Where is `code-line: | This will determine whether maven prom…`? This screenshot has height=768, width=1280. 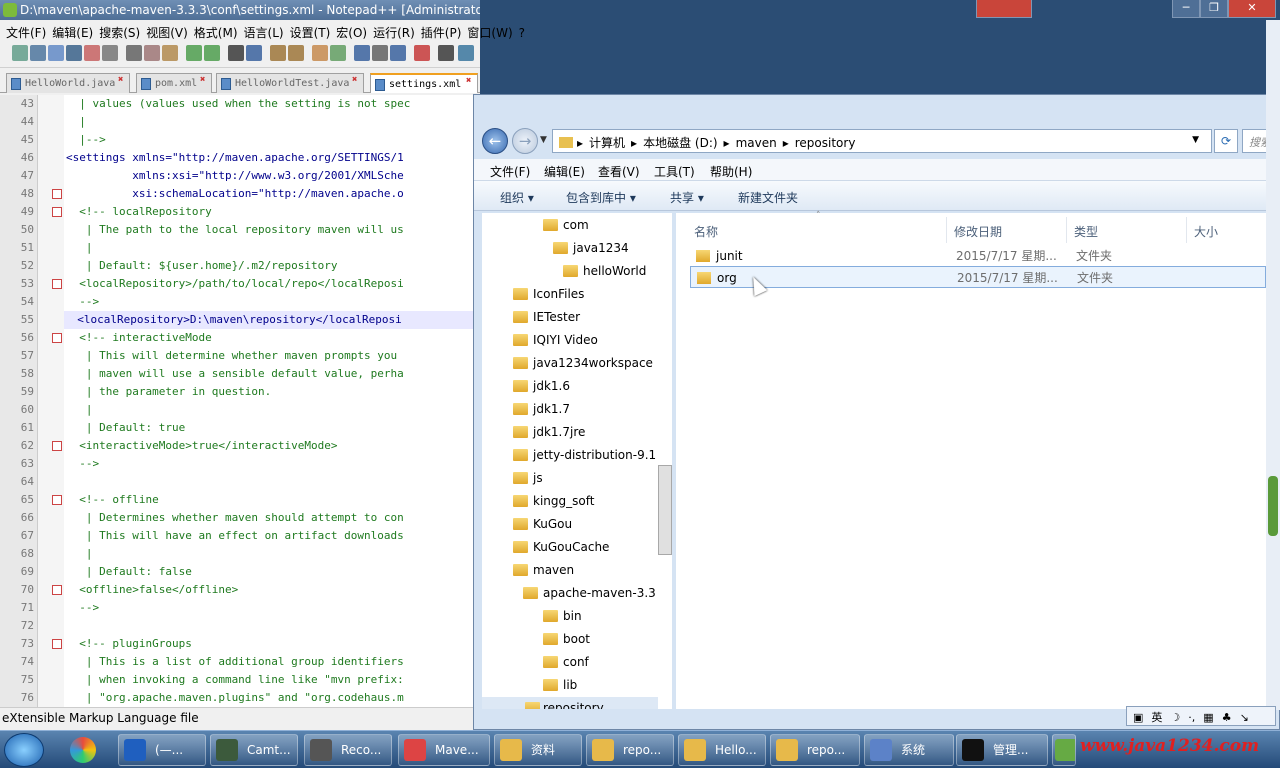 code-line: | This will determine whether maven prom… is located at coordinates (231, 356).